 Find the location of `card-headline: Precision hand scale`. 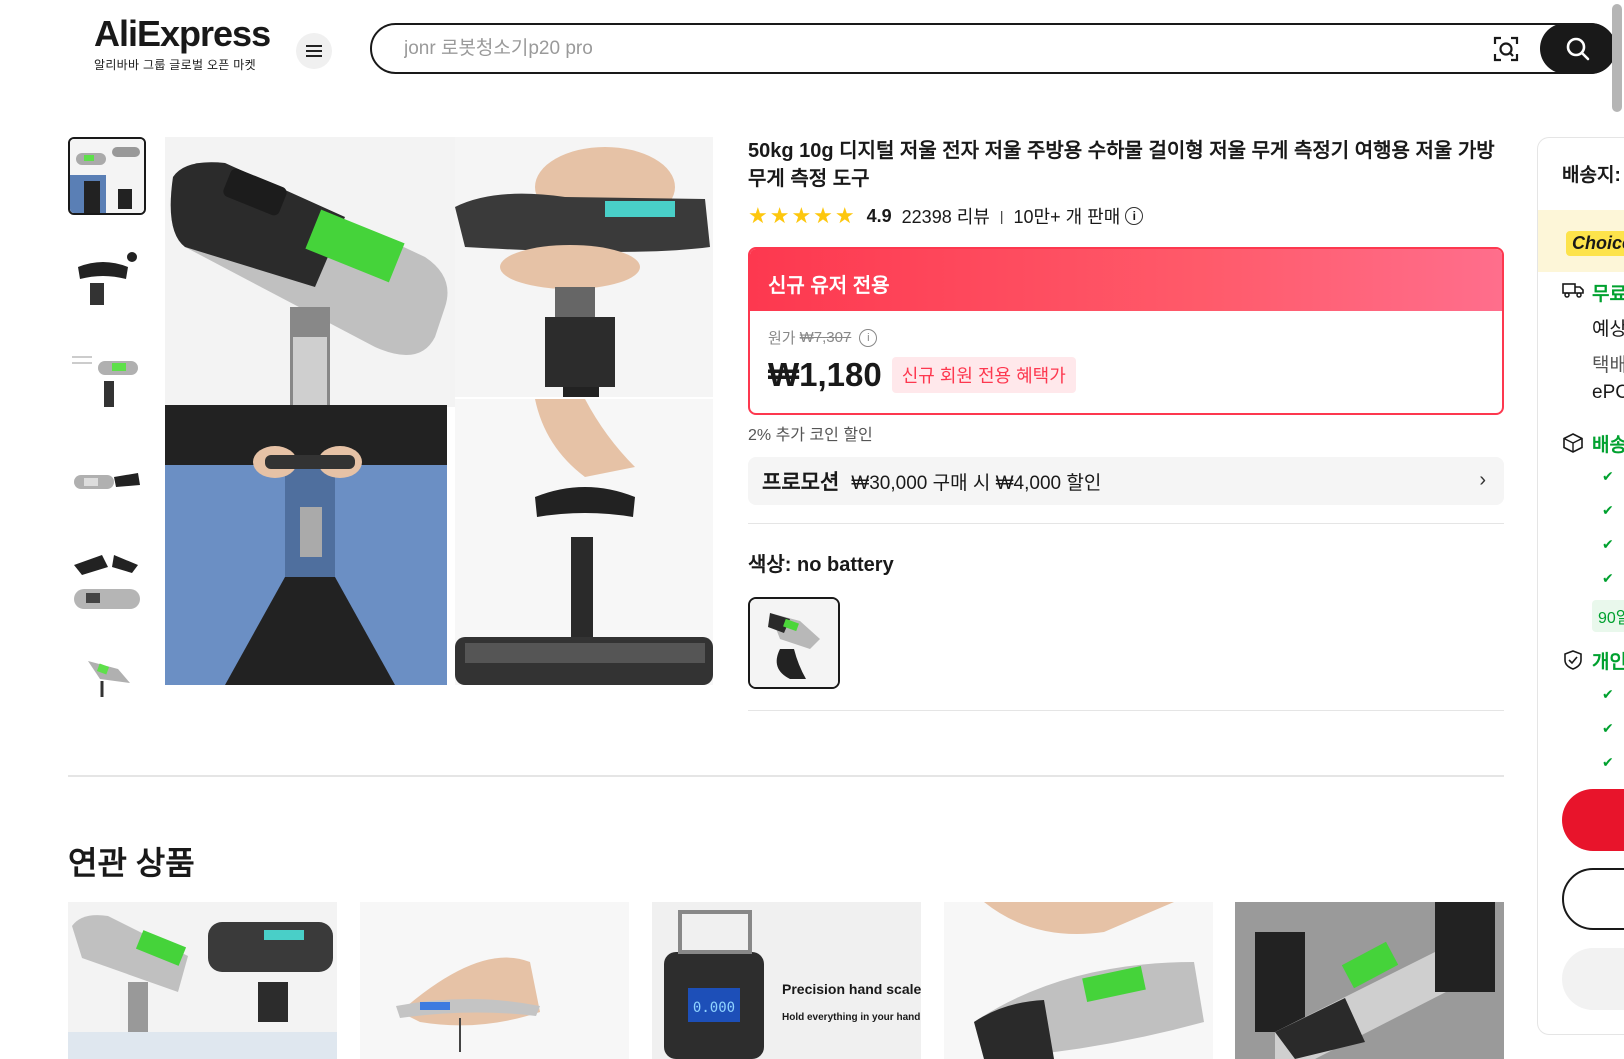

card-headline: Precision hand scale is located at coordinates (851, 989).